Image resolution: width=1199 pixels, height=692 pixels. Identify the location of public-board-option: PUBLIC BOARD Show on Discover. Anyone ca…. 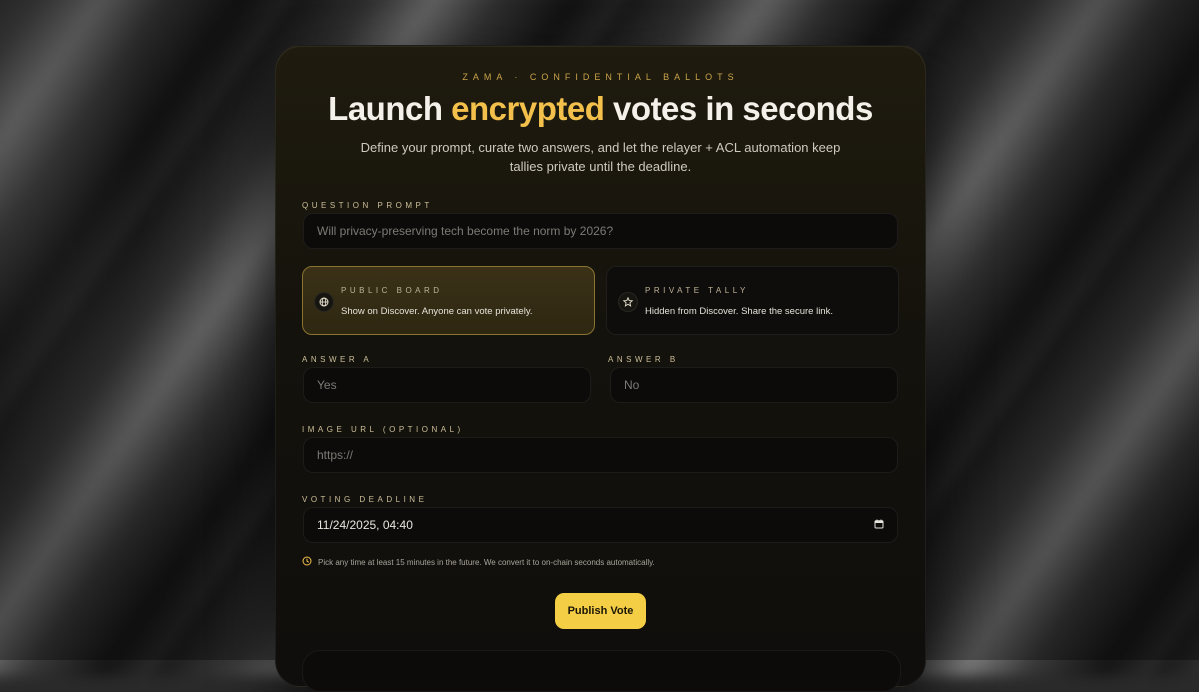
(448, 300).